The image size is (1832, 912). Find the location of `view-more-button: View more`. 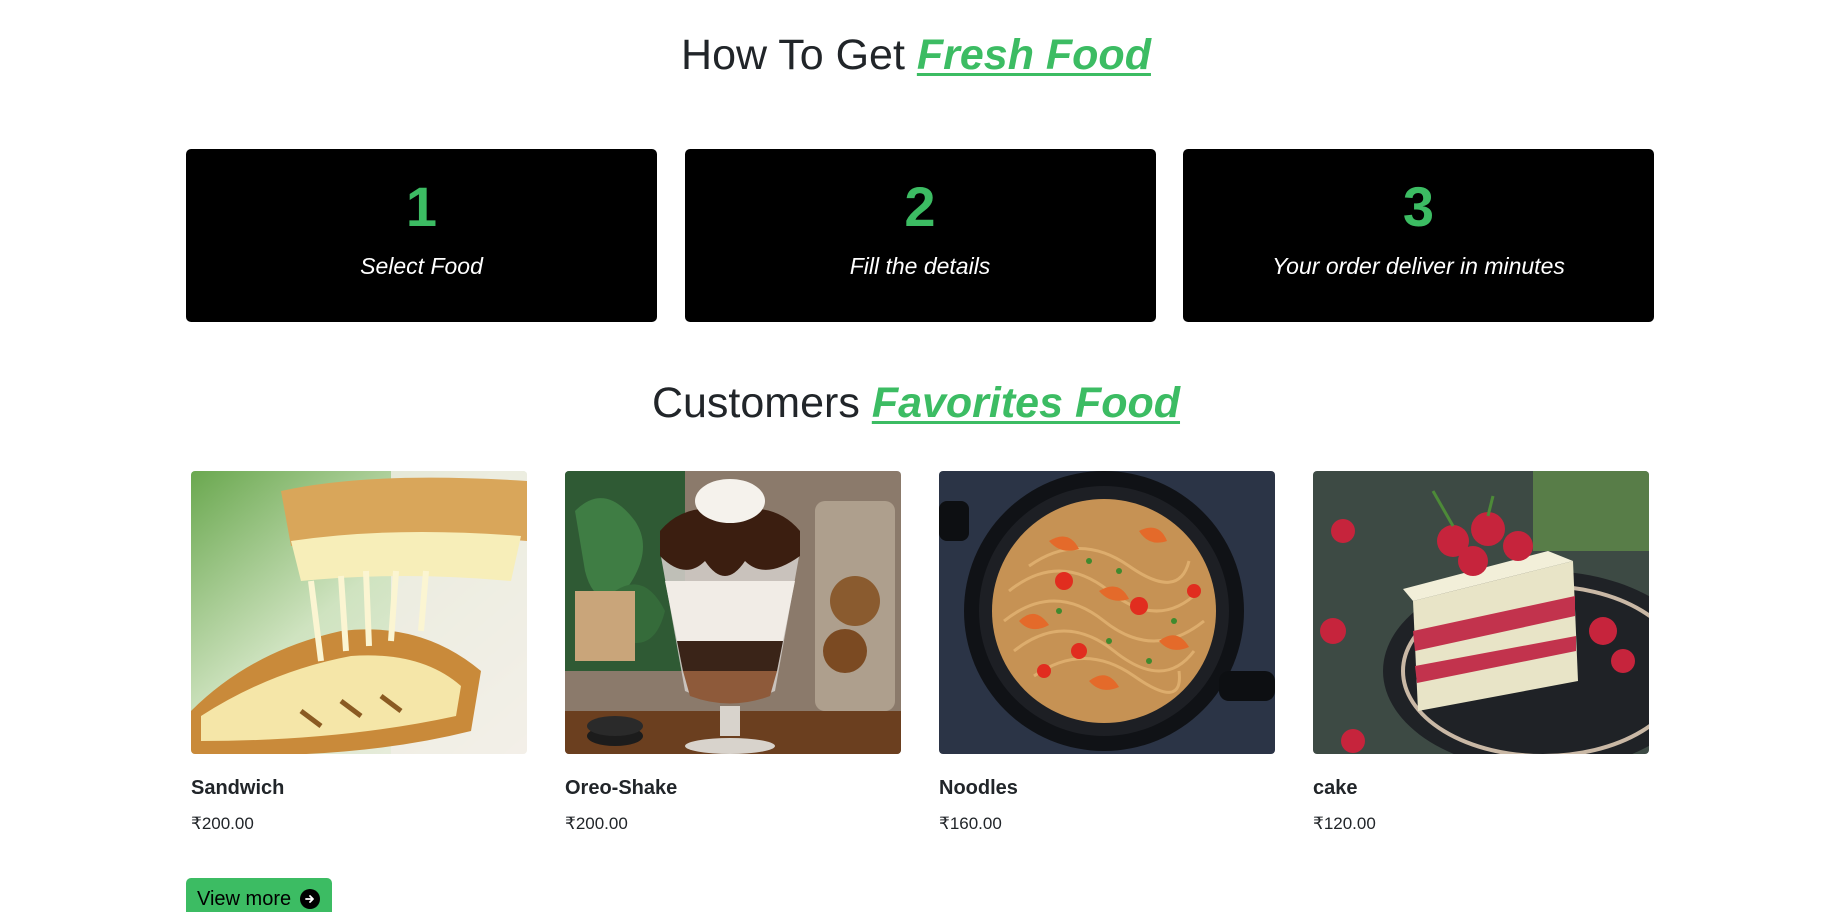

view-more-button: View more is located at coordinates (259, 895).